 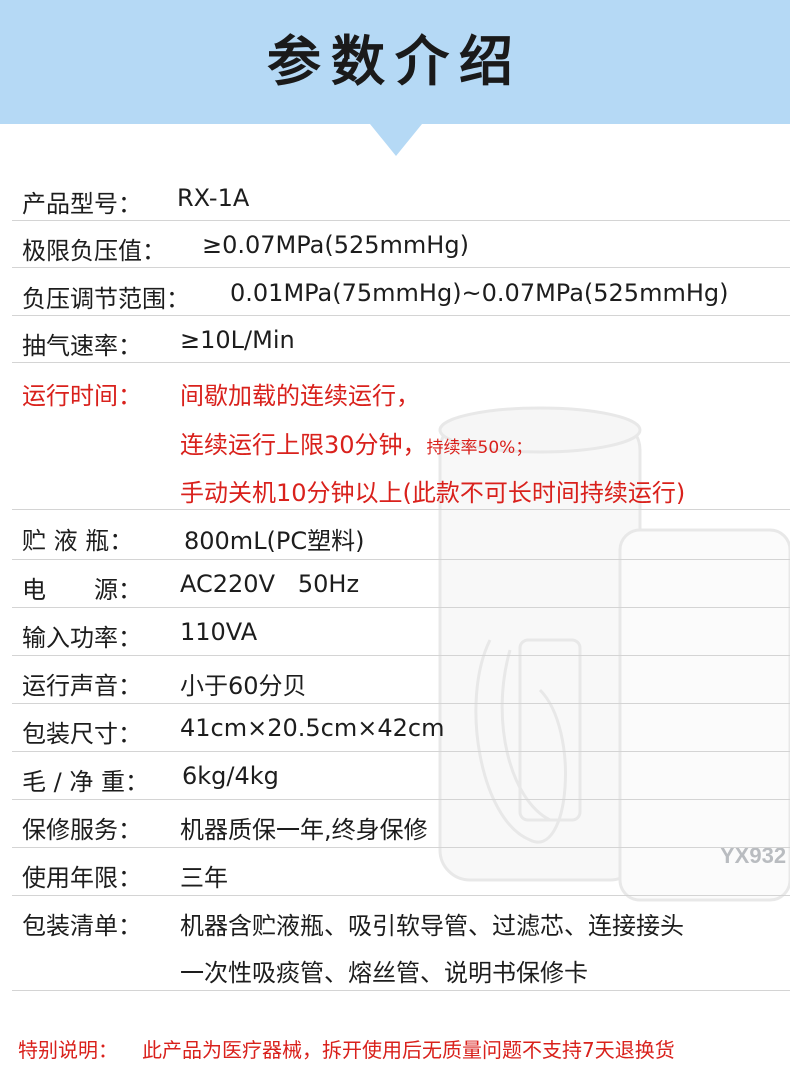 What do you see at coordinates (274, 541) in the screenshot?
I see `spec-value: 800mL(PC塑料)` at bounding box center [274, 541].